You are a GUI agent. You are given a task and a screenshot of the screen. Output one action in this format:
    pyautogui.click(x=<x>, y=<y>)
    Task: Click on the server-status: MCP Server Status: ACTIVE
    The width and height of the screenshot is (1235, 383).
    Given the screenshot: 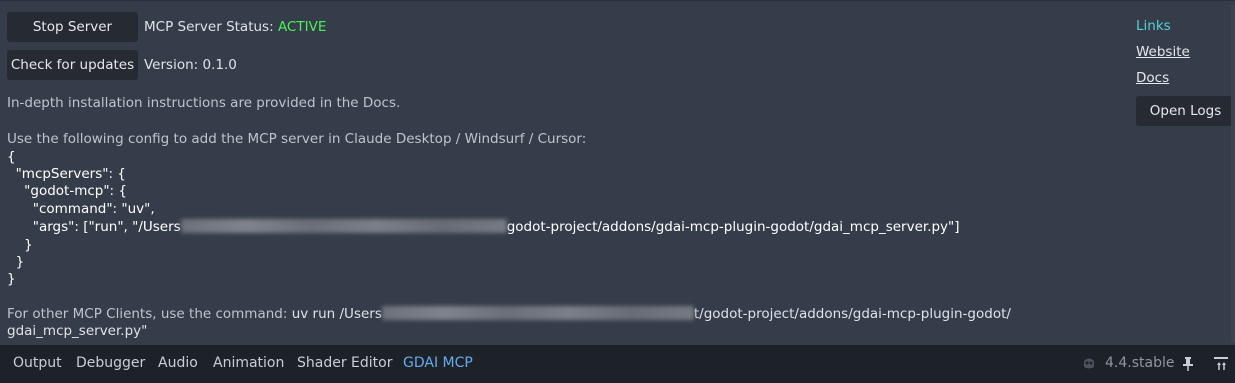 What is the action you would take?
    pyautogui.click(x=235, y=27)
    